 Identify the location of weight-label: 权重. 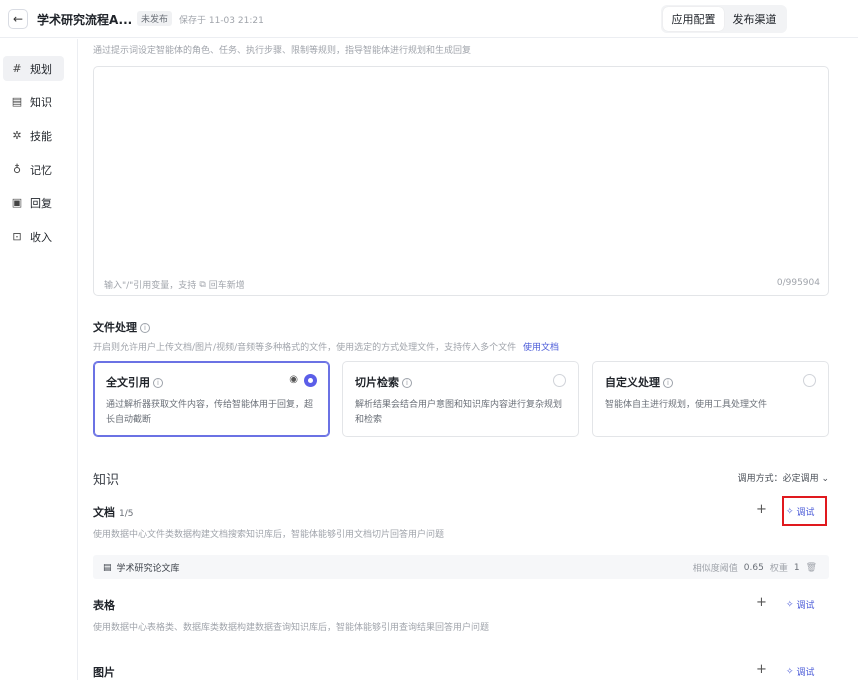
(778, 569).